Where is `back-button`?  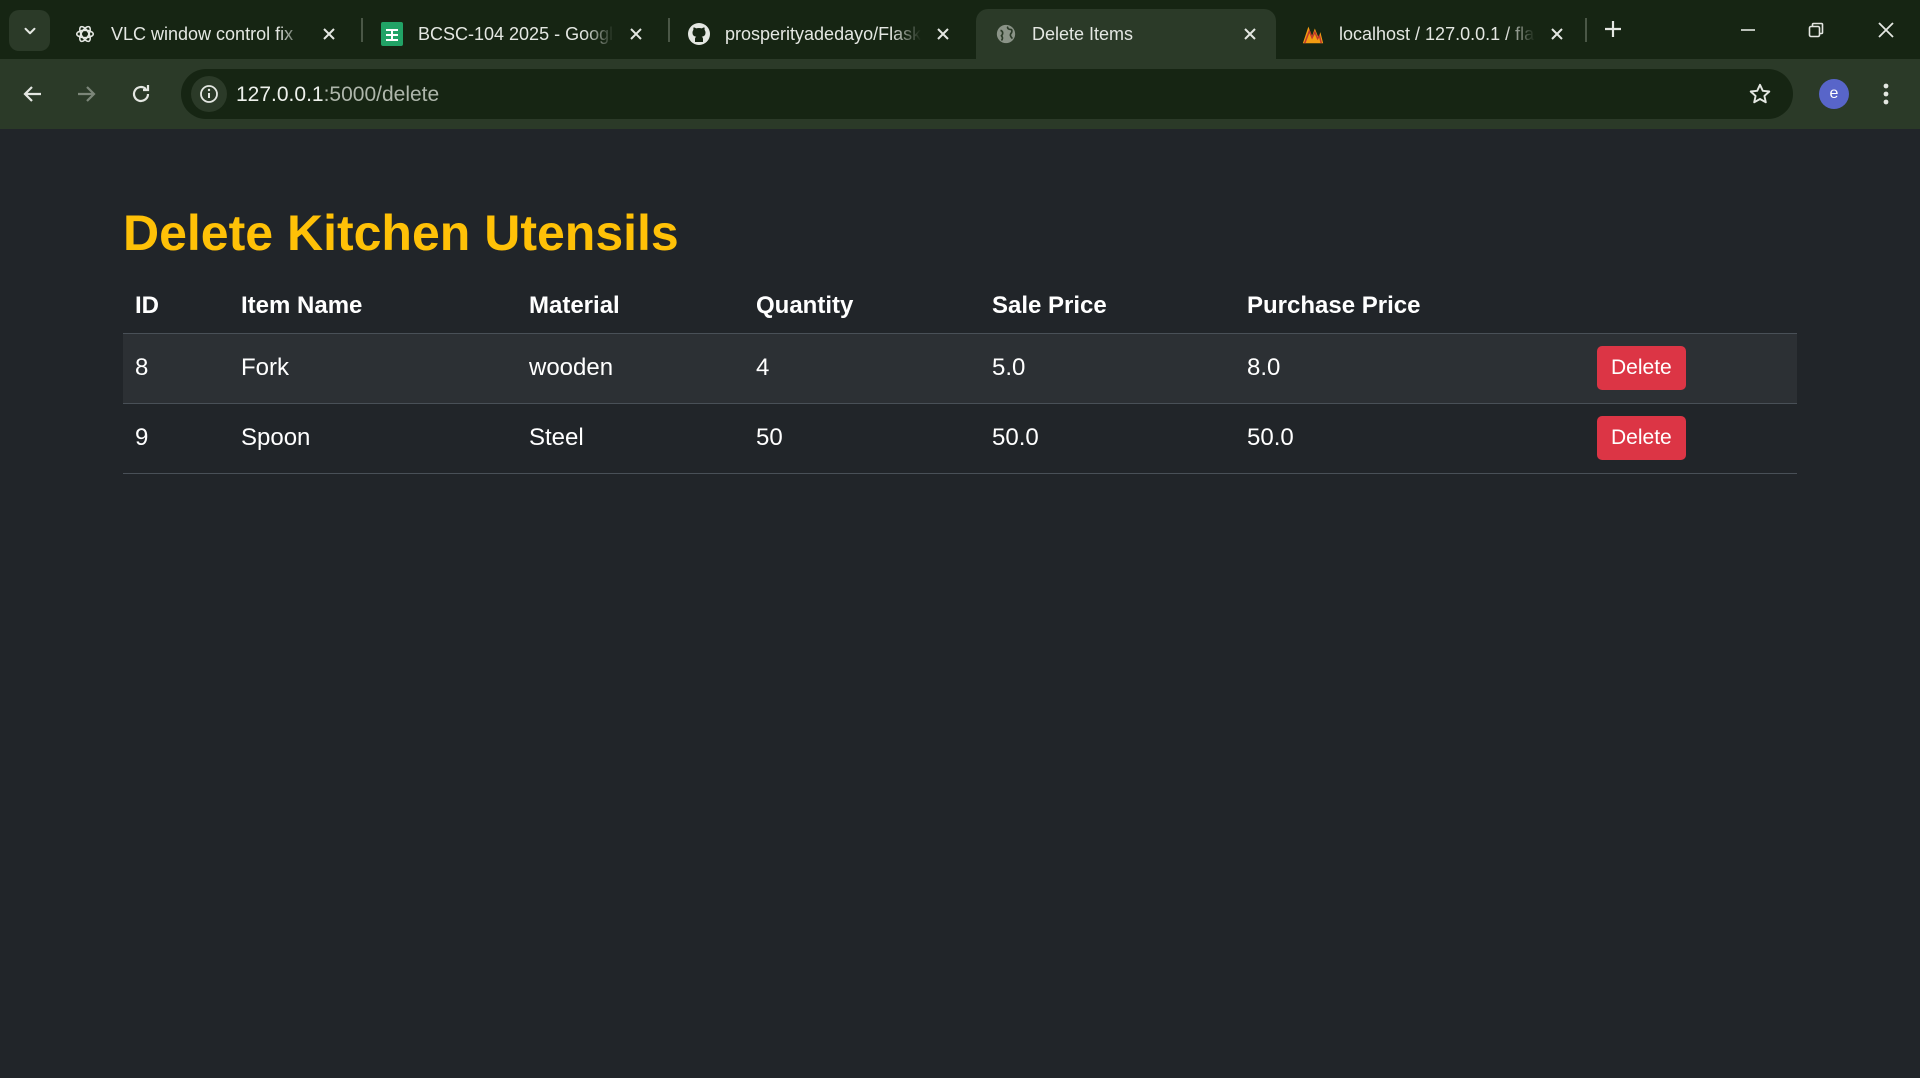 back-button is located at coordinates (33, 94).